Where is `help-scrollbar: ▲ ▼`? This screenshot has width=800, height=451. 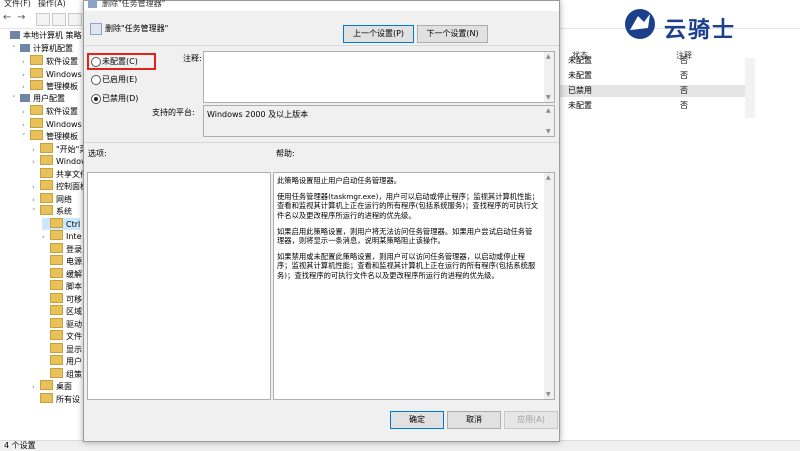 help-scrollbar: ▲ ▼ is located at coordinates (549, 286).